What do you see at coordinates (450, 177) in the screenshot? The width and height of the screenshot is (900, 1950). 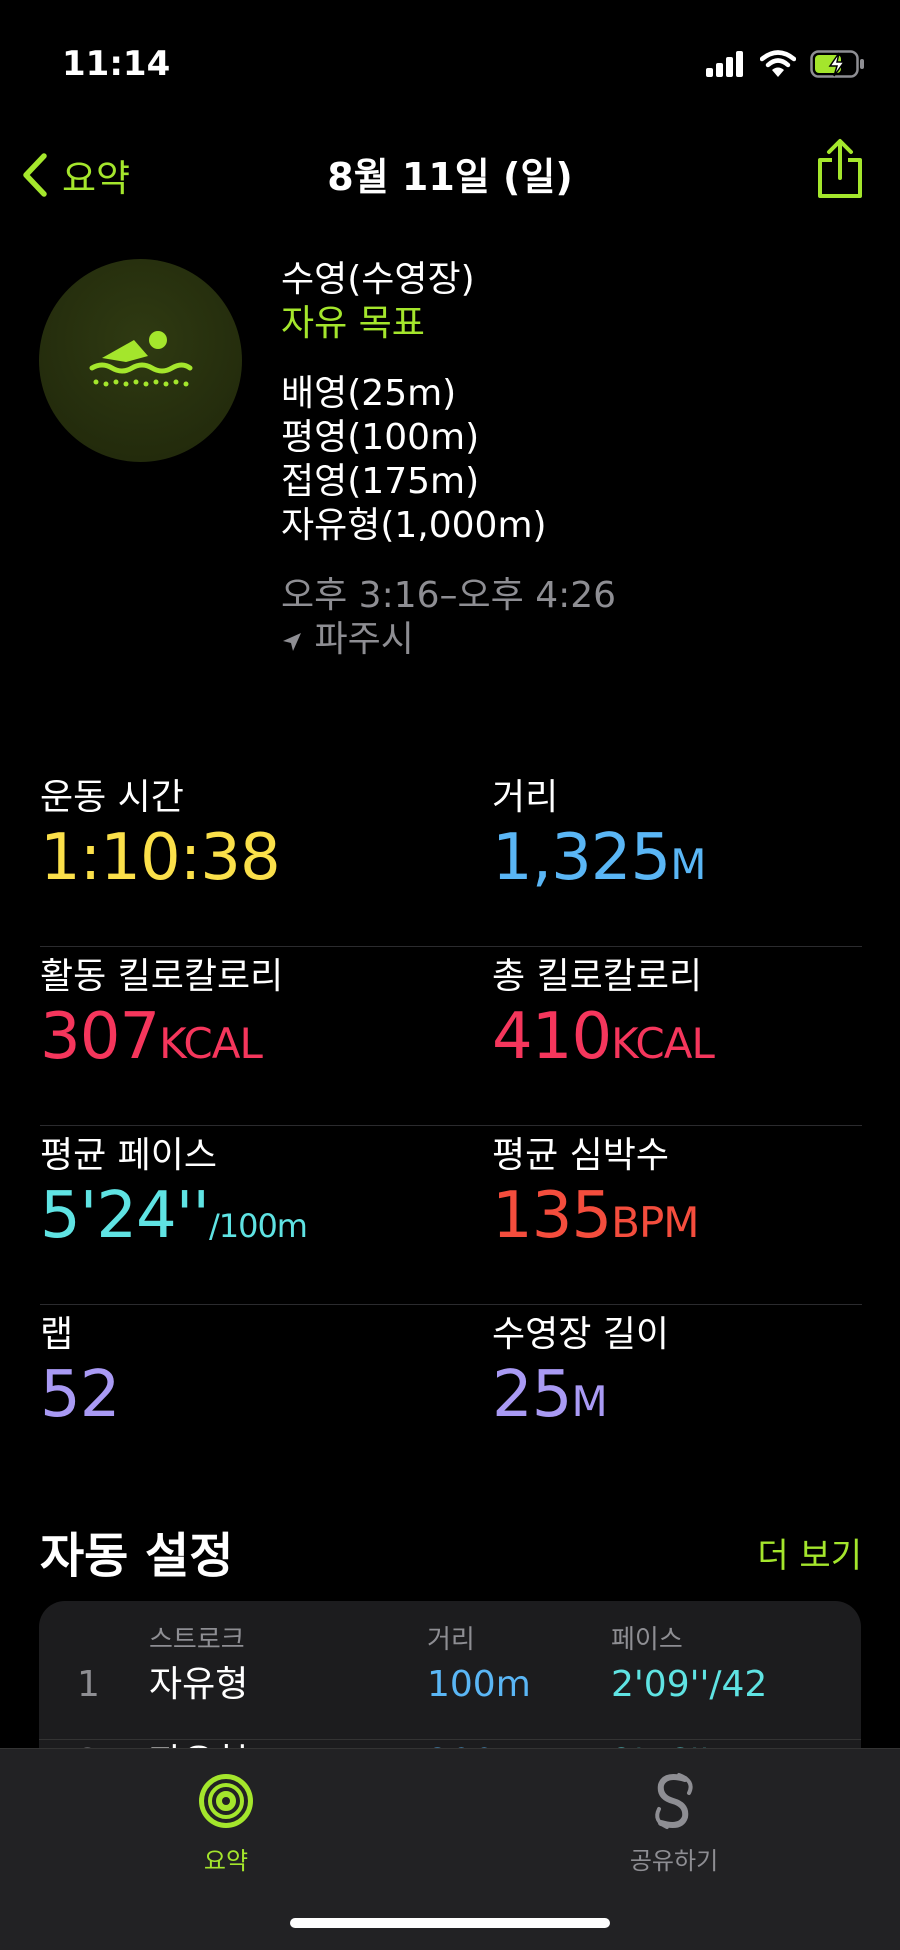 I see `page-title: 8월 11일 (일)` at bounding box center [450, 177].